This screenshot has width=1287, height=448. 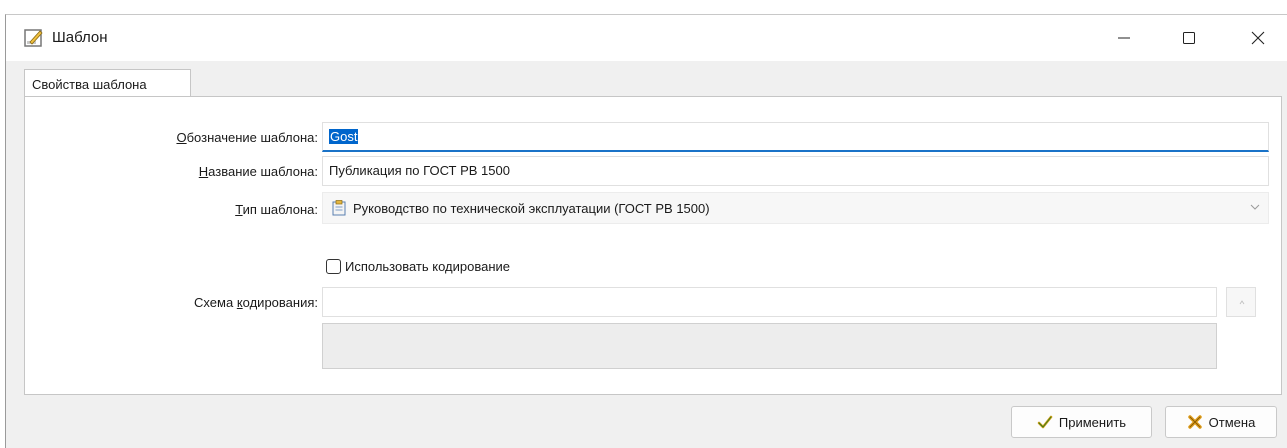 I want to click on name-label: Название шаблона:, so click(x=258, y=171).